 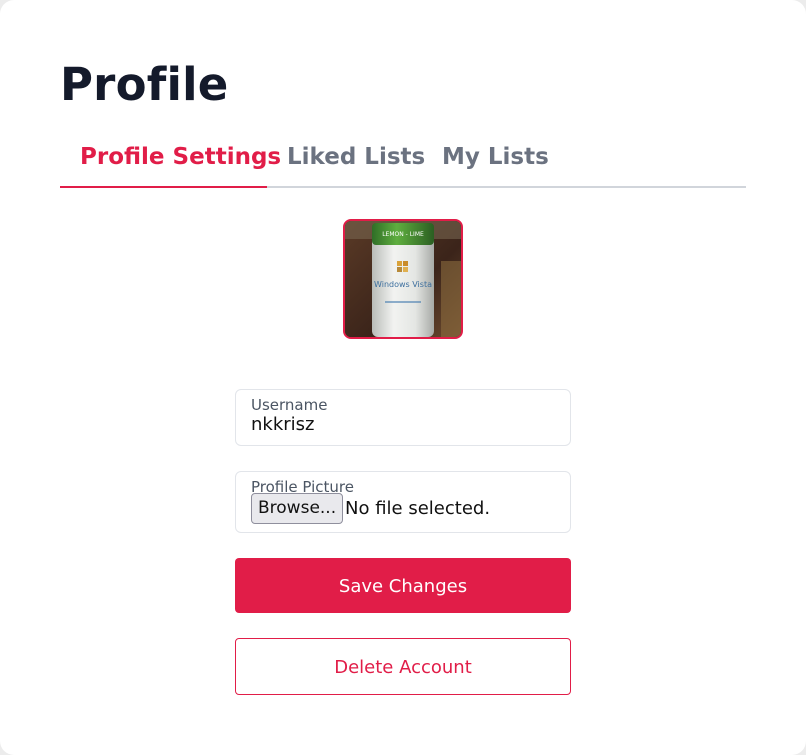 What do you see at coordinates (180, 161) in the screenshot?
I see `tab-profile-settings: Profile Settings` at bounding box center [180, 161].